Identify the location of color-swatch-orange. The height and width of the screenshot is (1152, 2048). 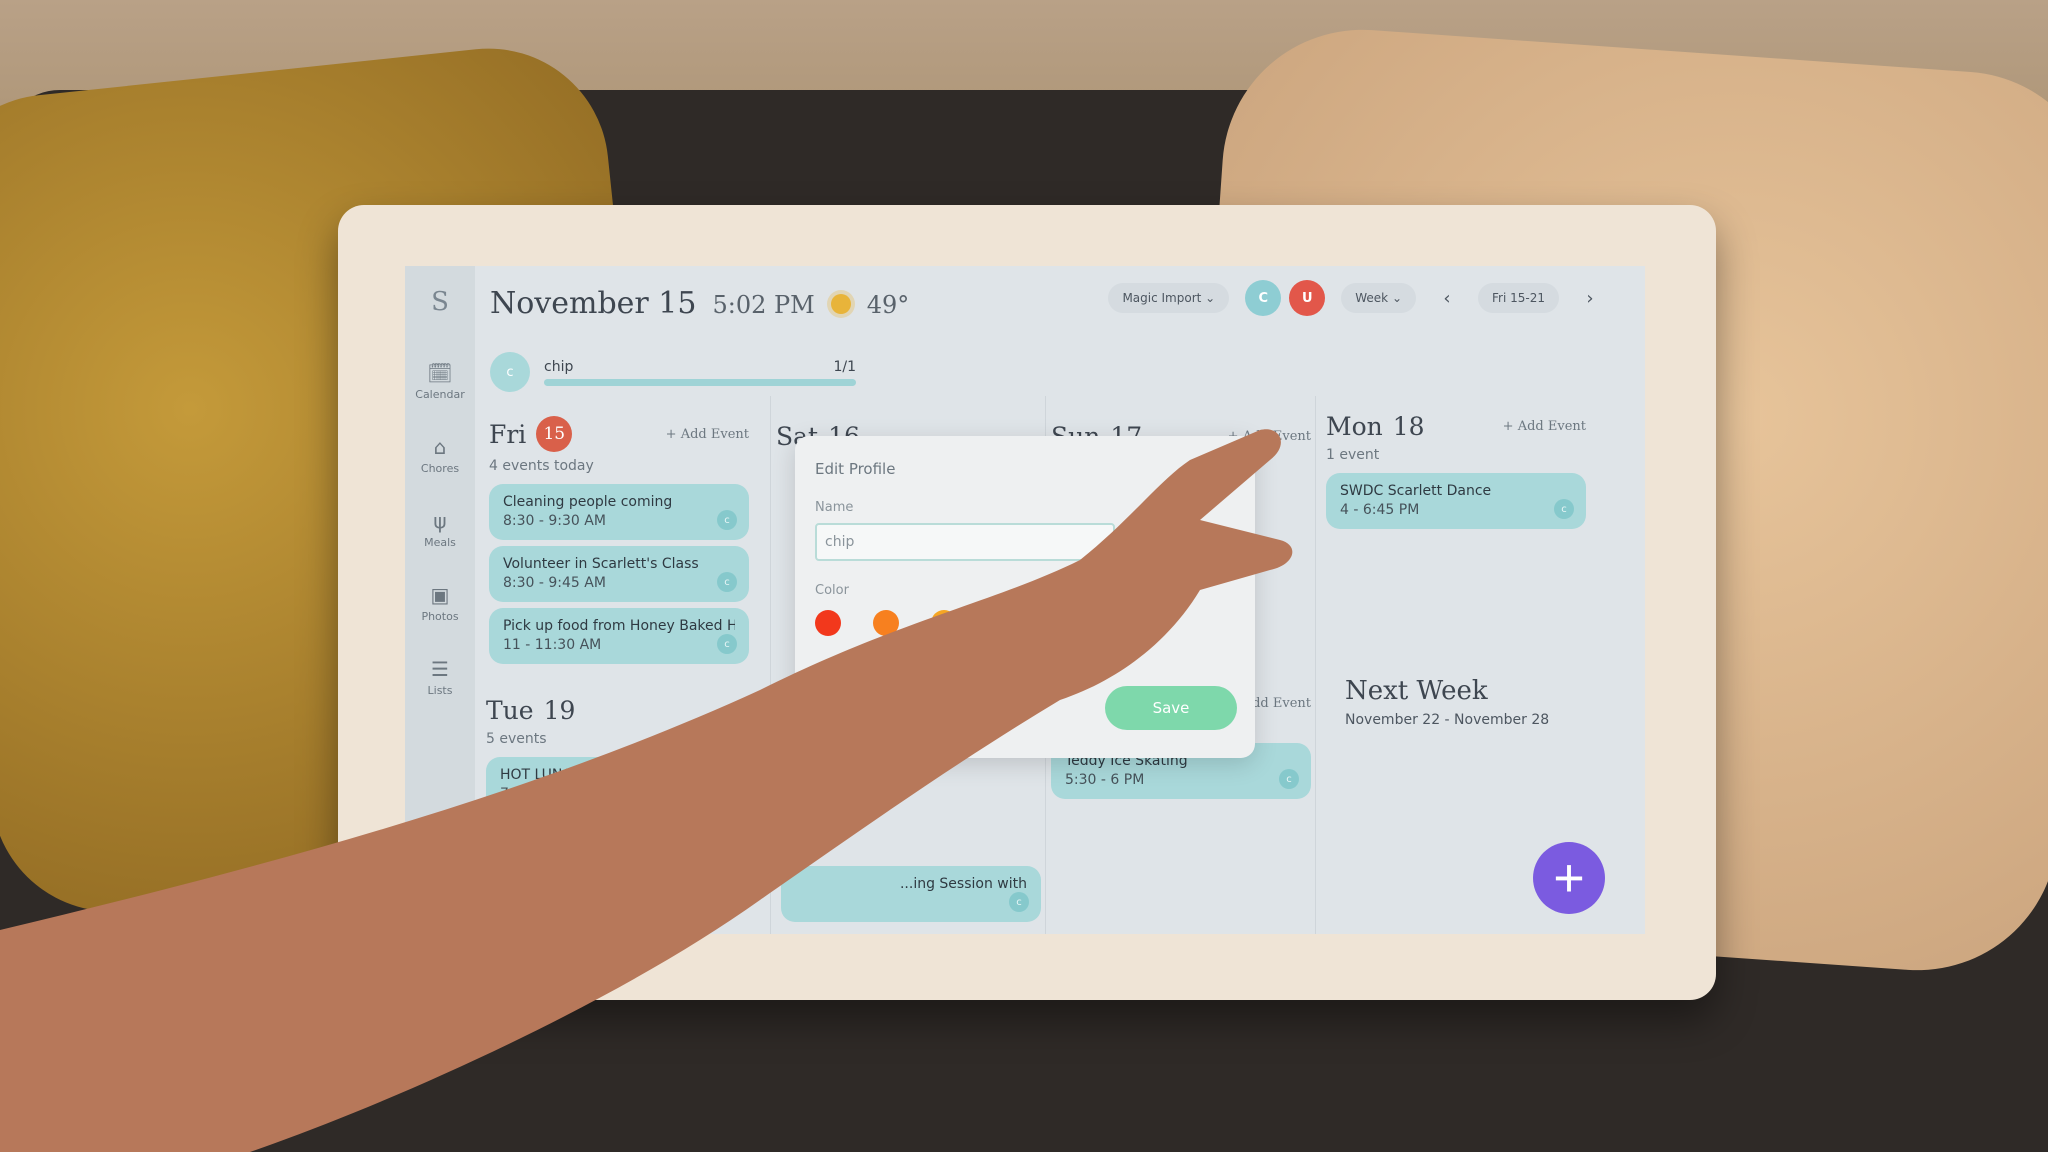
(886, 623).